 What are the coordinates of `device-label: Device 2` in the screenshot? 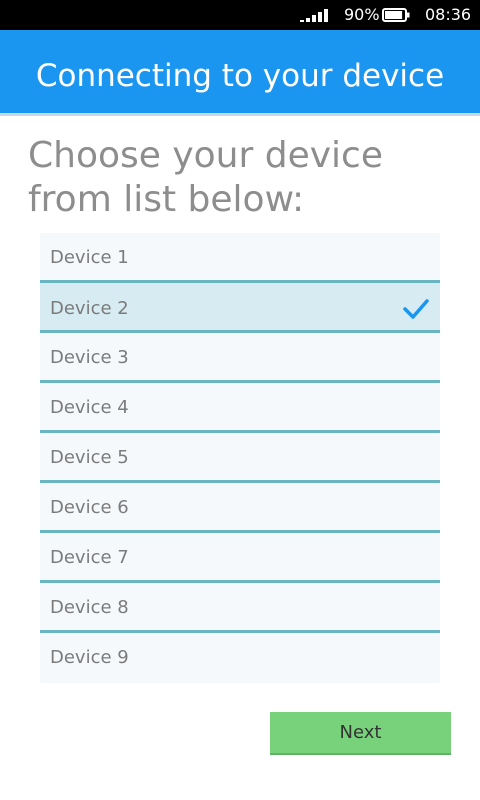 It's located at (89, 308).